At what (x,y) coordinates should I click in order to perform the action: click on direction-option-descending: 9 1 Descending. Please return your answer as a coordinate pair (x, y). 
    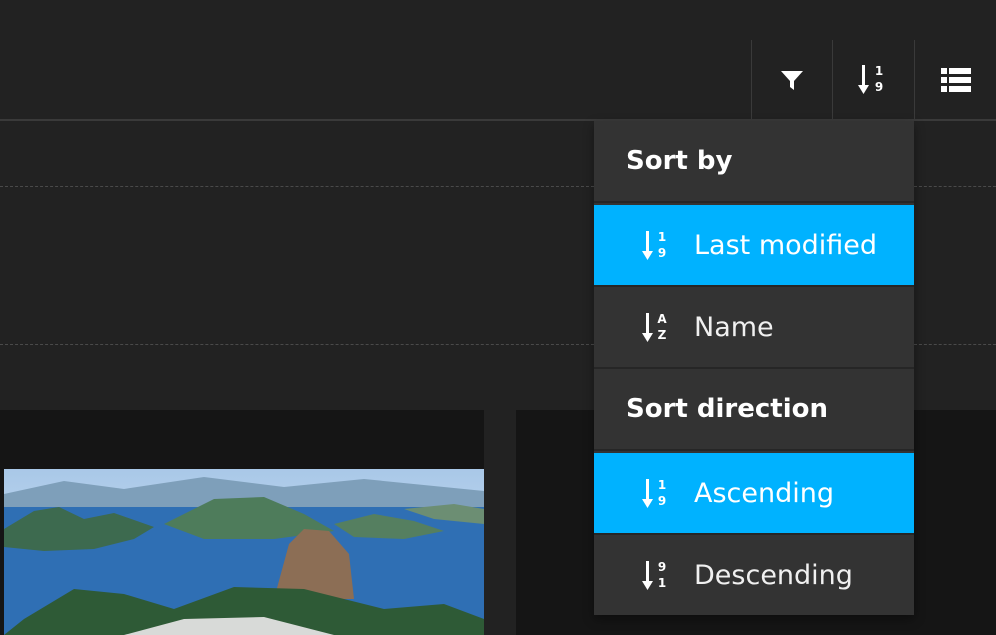
    Looking at the image, I should click on (754, 575).